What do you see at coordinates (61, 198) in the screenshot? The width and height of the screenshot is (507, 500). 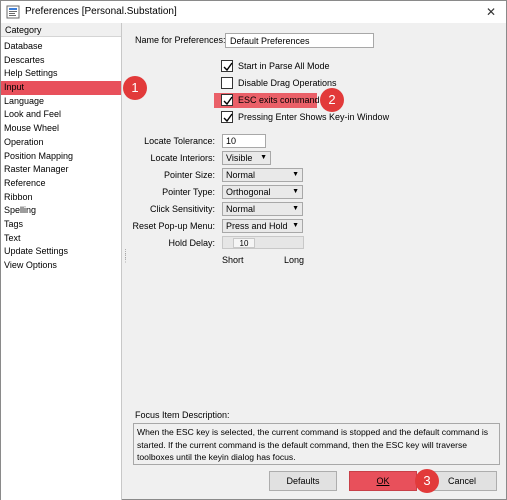 I see `category-item-ribbon: Ribbon` at bounding box center [61, 198].